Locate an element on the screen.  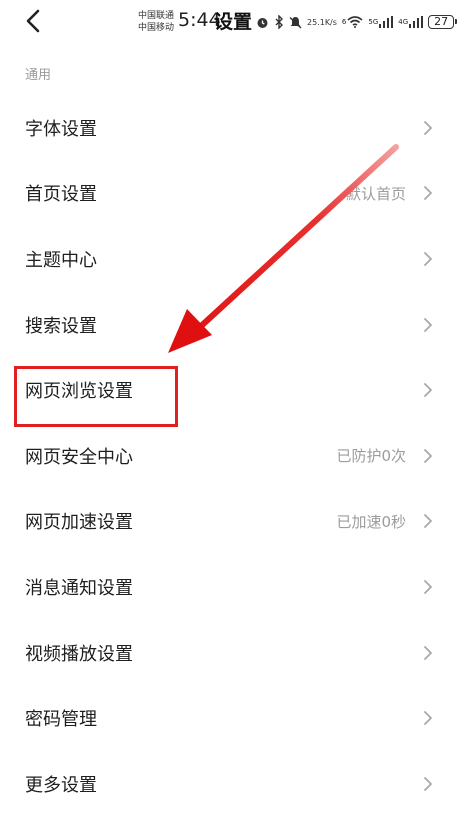
status-icons: 25.1 K/s 6 5G 4G 27 is located at coordinates (357, 22).